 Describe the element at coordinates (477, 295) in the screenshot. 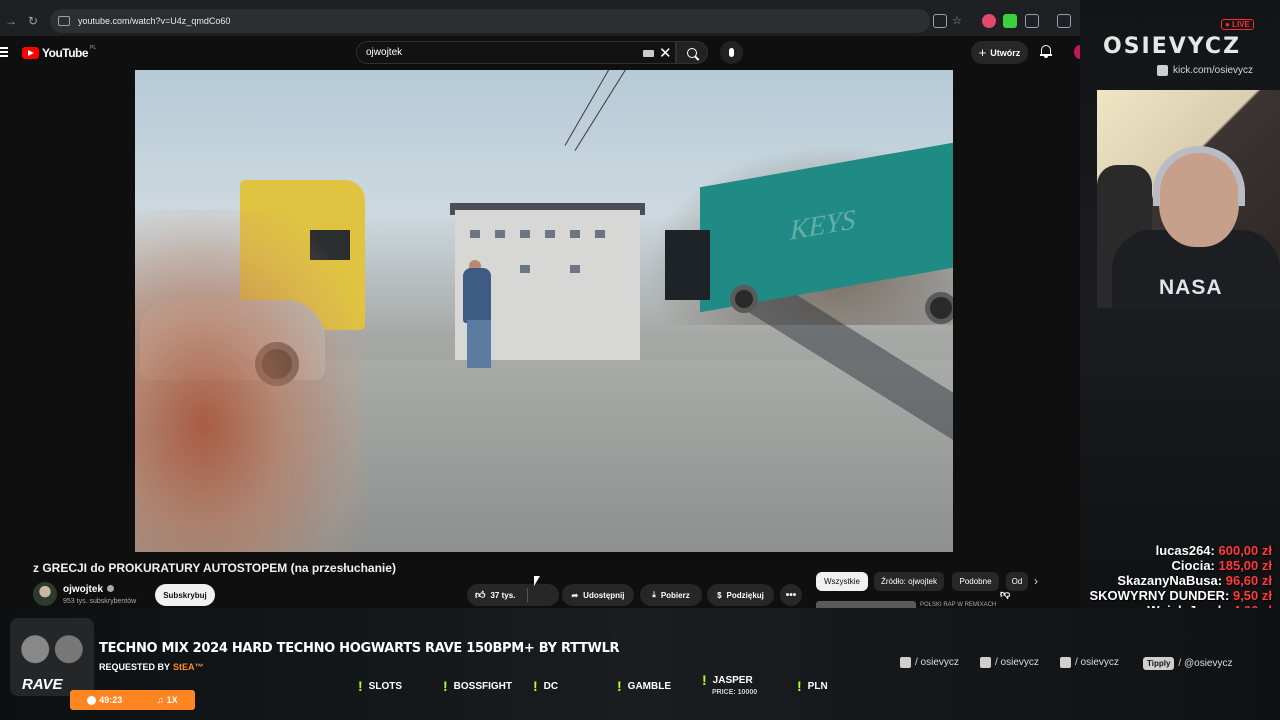

I see `video-person` at that location.